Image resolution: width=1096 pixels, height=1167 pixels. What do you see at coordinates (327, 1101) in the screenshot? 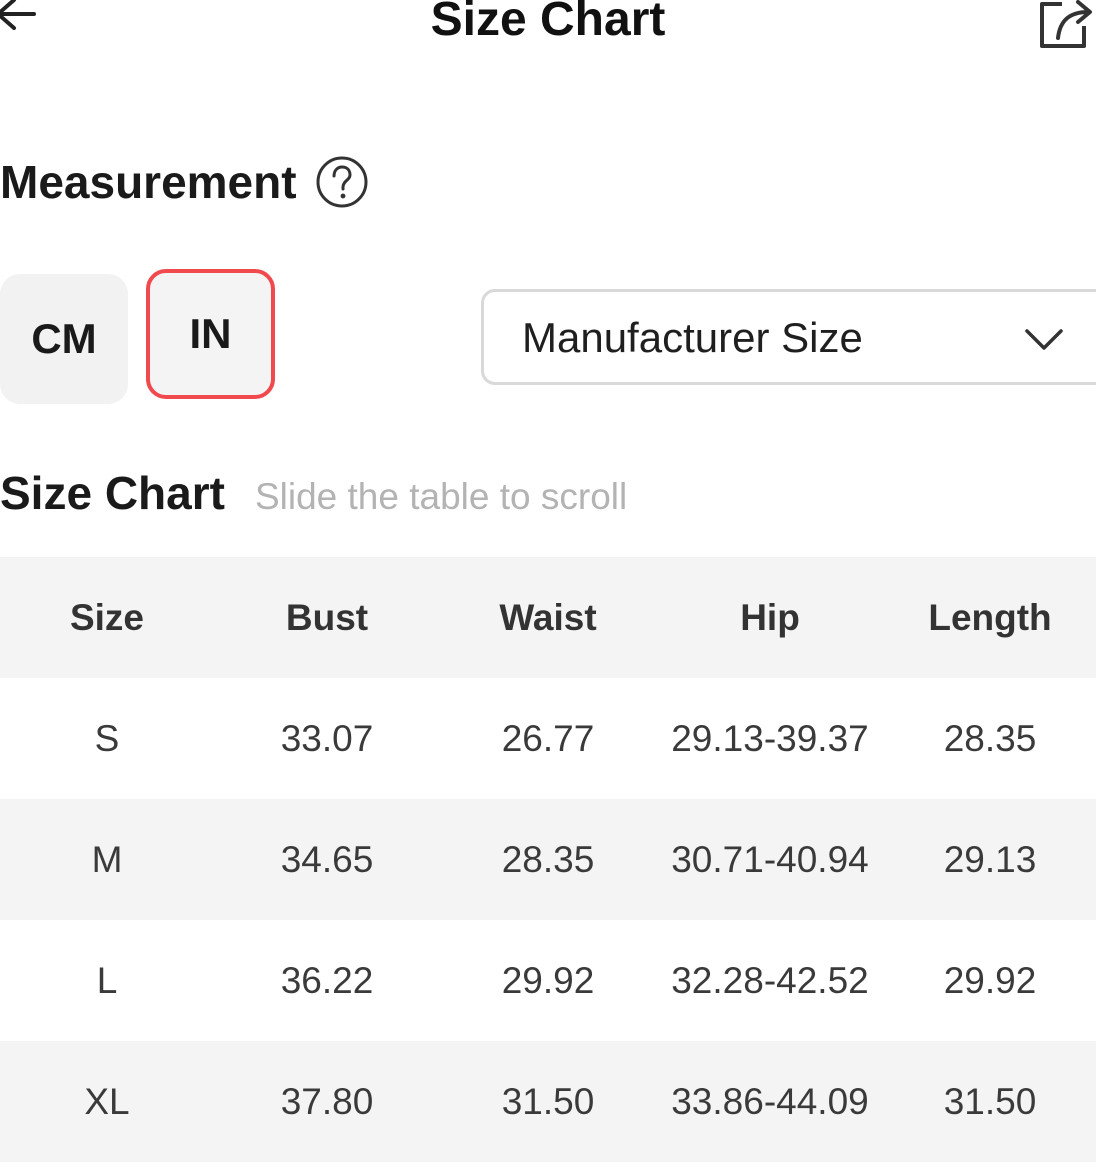
I see `table-cell-bust: 37.80` at bounding box center [327, 1101].